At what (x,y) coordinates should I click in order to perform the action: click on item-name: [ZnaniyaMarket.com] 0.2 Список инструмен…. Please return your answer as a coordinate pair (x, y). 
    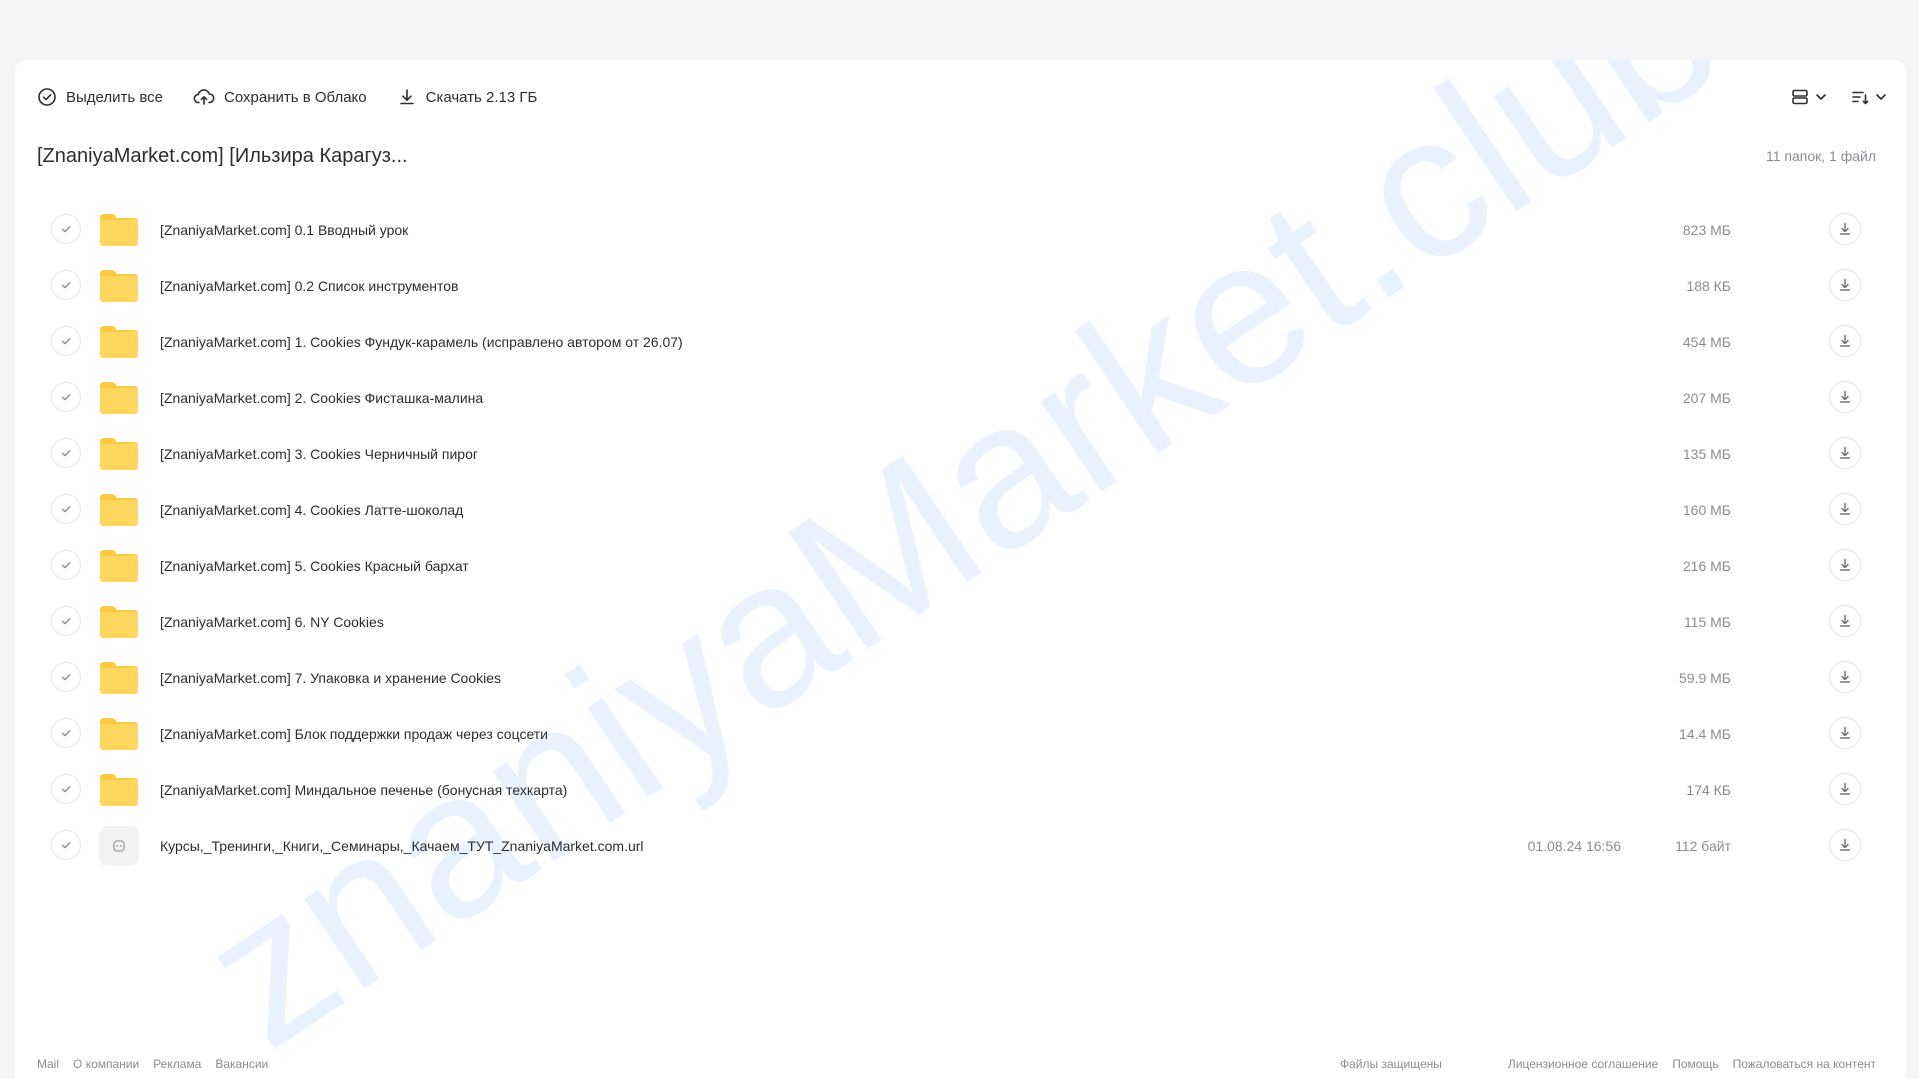
    Looking at the image, I should click on (309, 286).